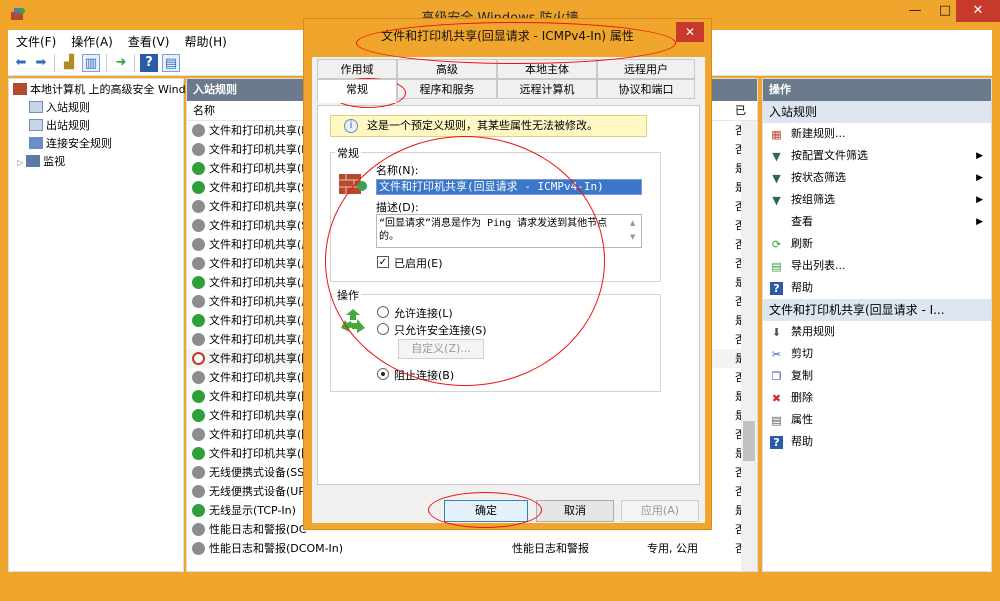 The height and width of the screenshot is (601, 1000). Describe the element at coordinates (776, 156) in the screenshot. I see `filter-icon: ▼` at that location.